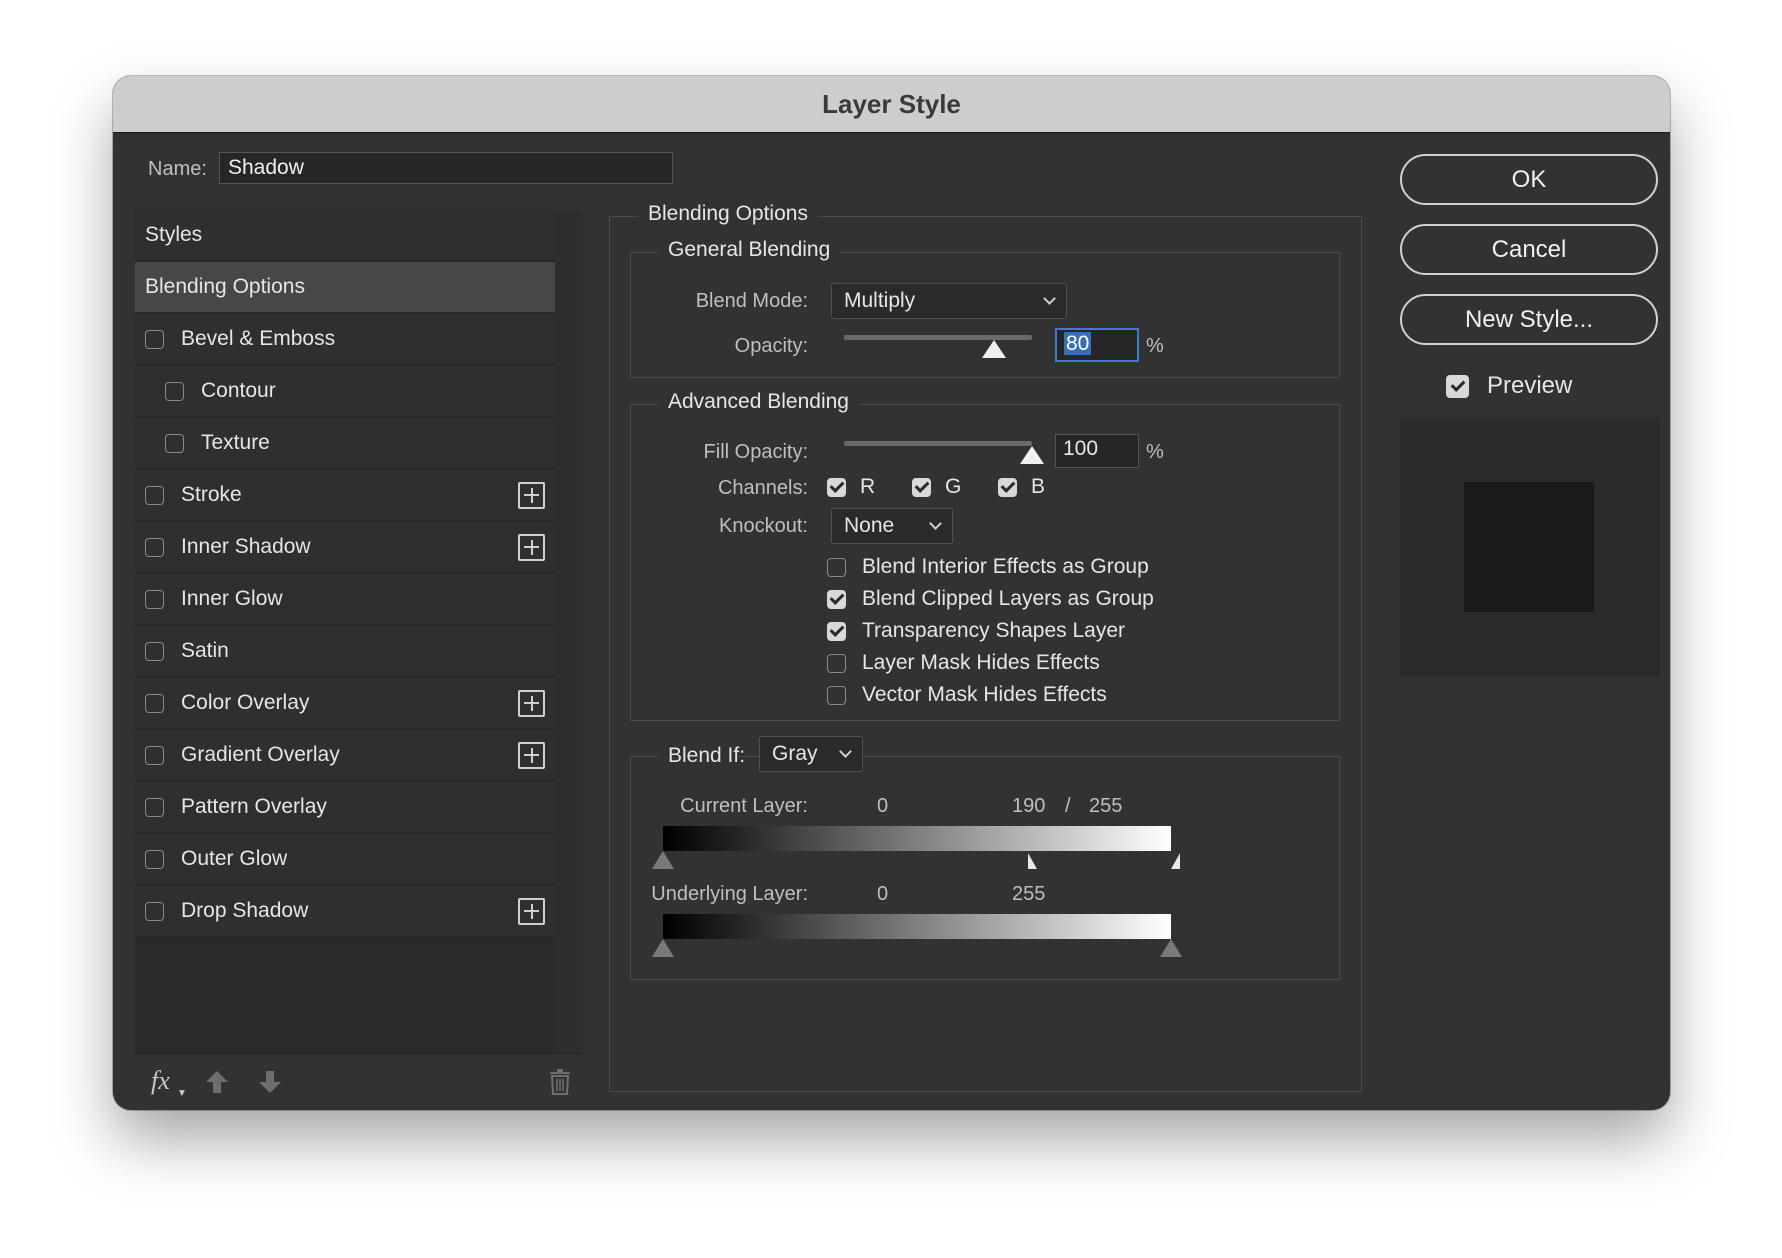  What do you see at coordinates (211, 494) in the screenshot?
I see `style-label: Stroke` at bounding box center [211, 494].